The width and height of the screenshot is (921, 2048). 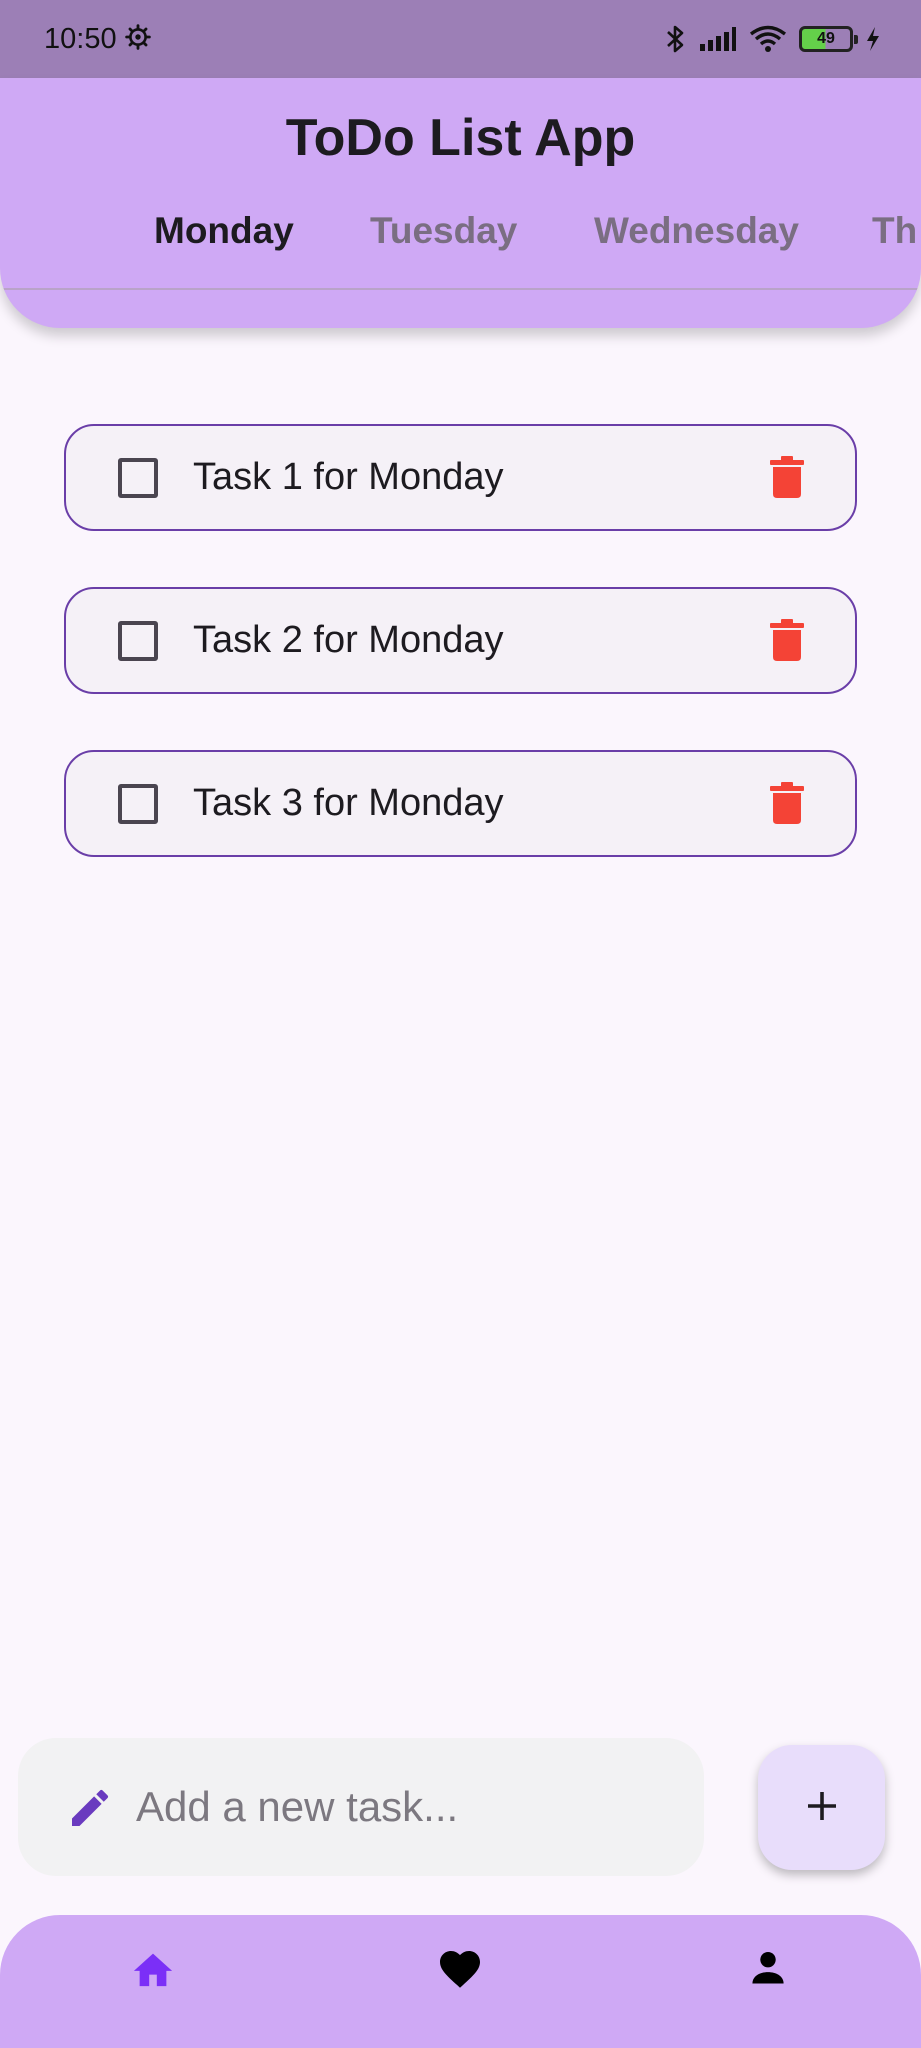 I want to click on home-icon, so click(x=153, y=1969).